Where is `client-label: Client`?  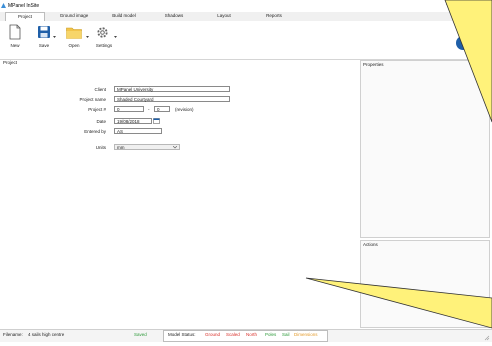 client-label: Client is located at coordinates (100, 89).